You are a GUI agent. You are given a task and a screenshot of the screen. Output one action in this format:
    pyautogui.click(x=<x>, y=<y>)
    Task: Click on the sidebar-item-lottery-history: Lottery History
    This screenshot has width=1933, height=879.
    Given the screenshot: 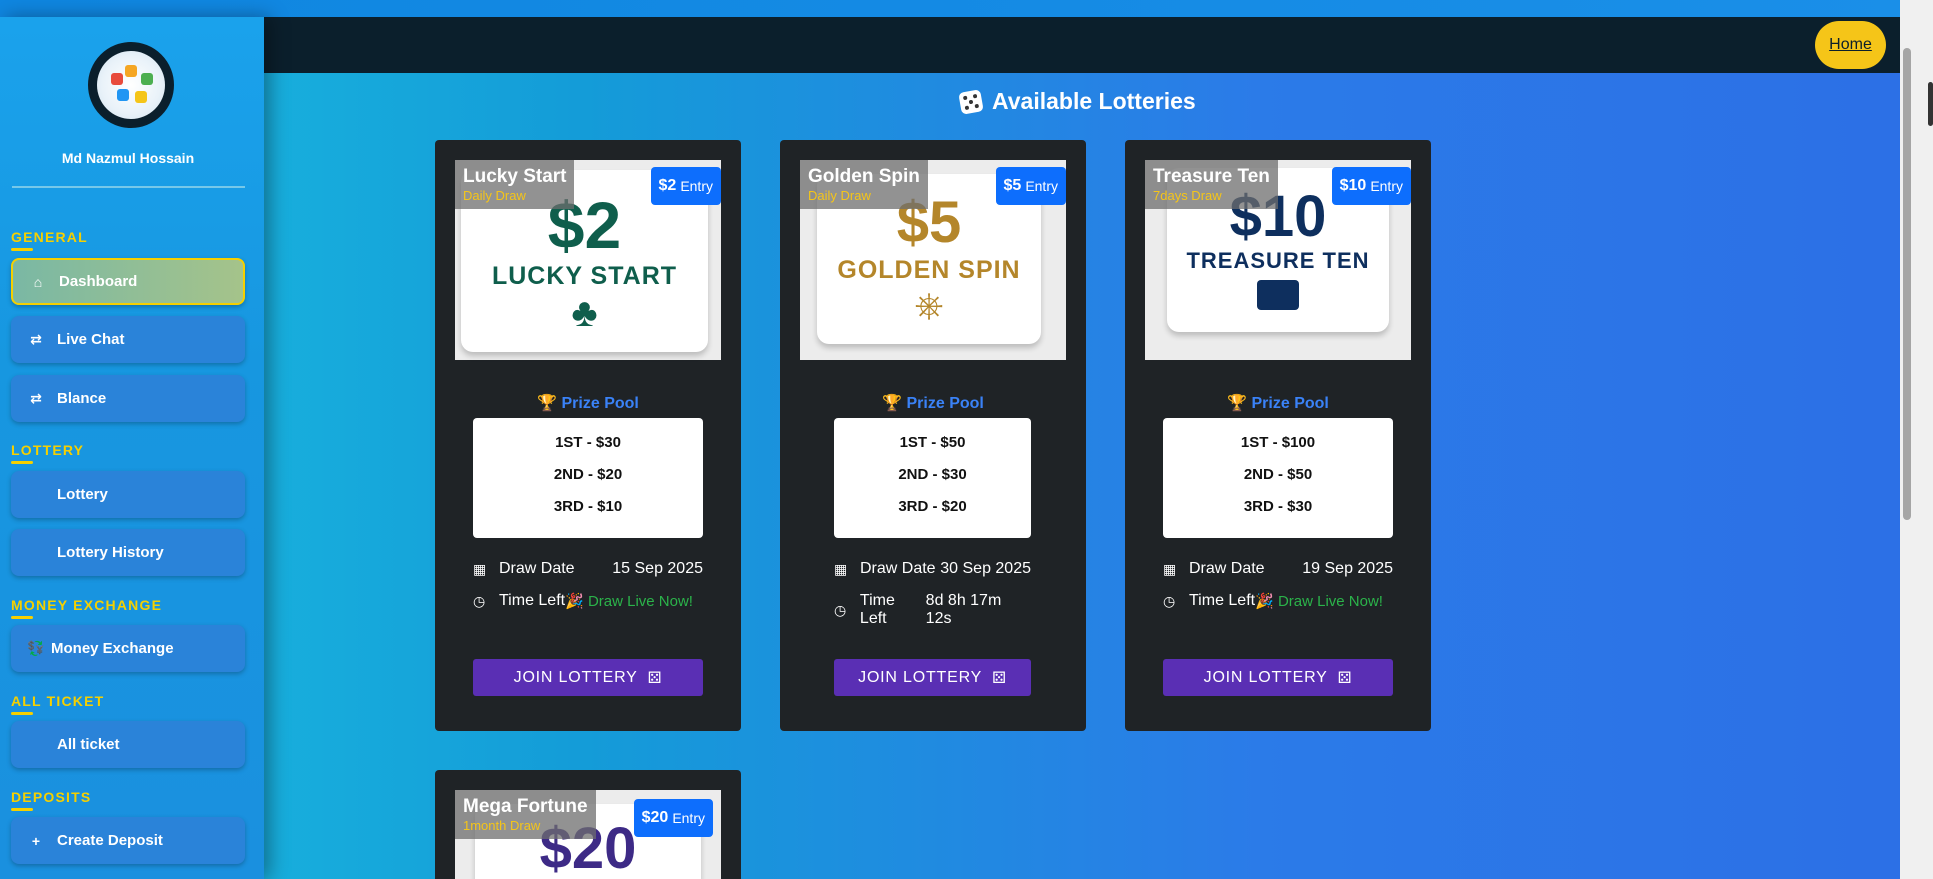 What is the action you would take?
    pyautogui.click(x=128, y=552)
    